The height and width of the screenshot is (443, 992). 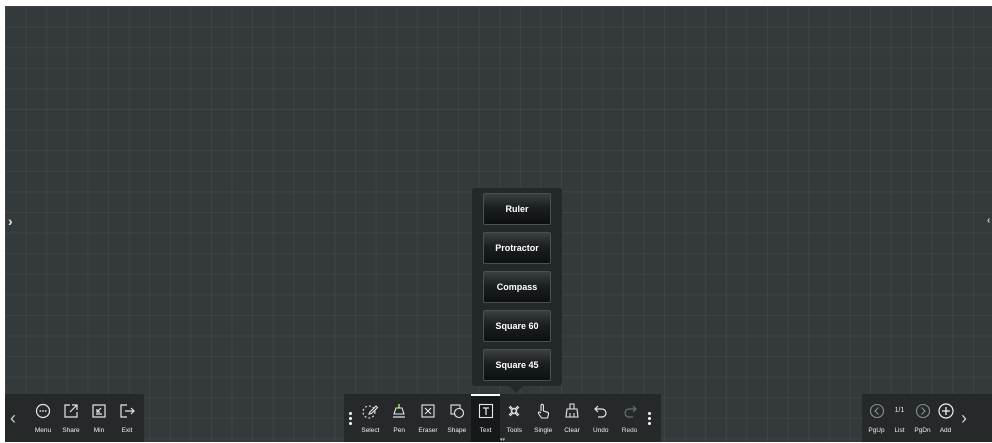 I want to click on square-60-button: Square 60, so click(x=517, y=326).